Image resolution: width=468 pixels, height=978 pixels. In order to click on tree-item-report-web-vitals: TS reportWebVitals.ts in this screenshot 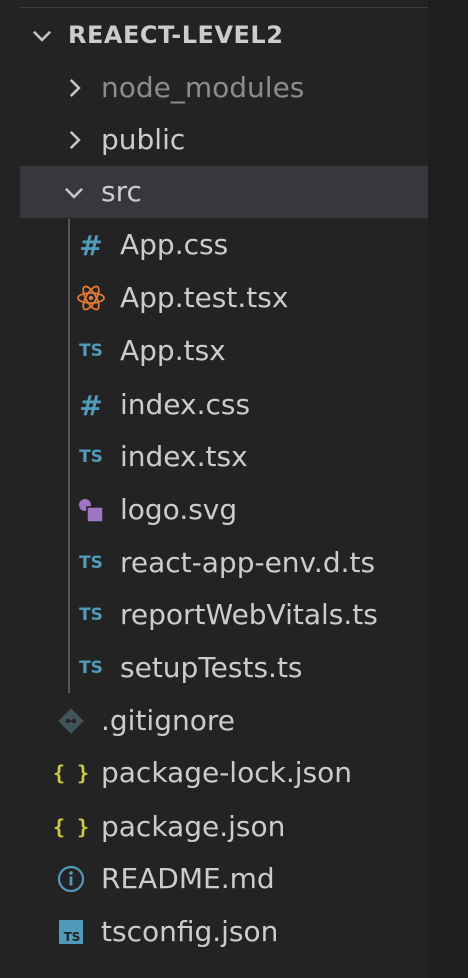, I will do `click(224, 615)`.